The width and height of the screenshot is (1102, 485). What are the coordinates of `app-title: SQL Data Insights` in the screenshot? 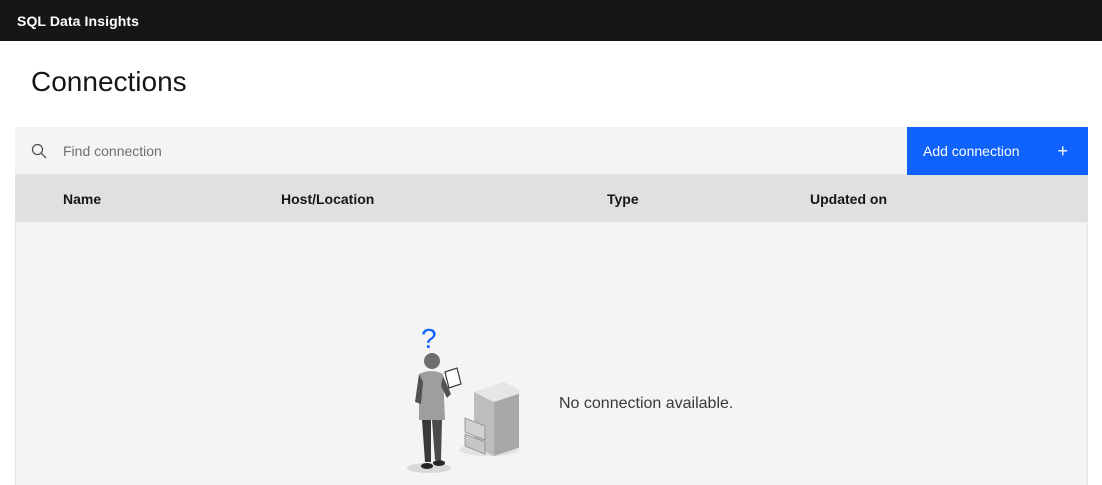 It's located at (78, 21).